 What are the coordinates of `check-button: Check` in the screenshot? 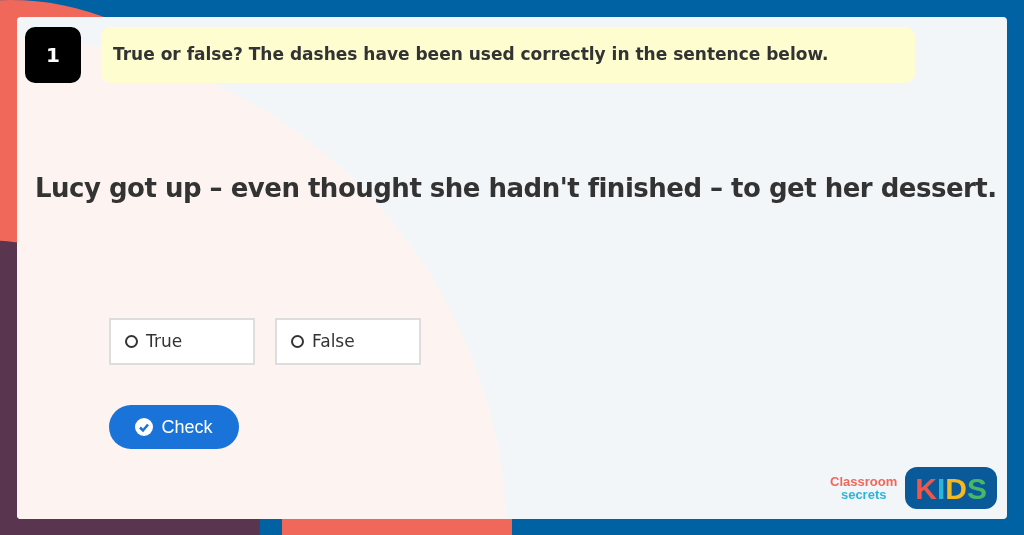 It's located at (174, 427).